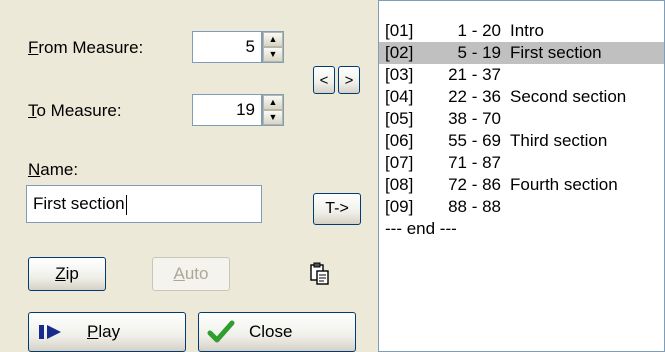  I want to click on play-text: lay, so click(109, 331).